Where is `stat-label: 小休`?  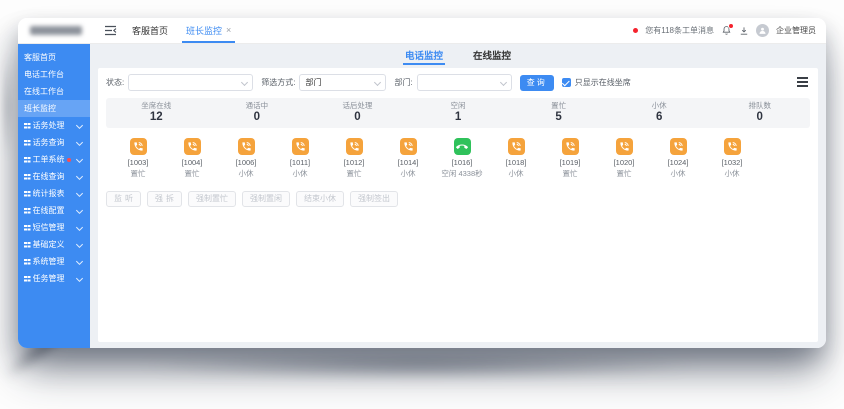 stat-label: 小休 is located at coordinates (659, 105).